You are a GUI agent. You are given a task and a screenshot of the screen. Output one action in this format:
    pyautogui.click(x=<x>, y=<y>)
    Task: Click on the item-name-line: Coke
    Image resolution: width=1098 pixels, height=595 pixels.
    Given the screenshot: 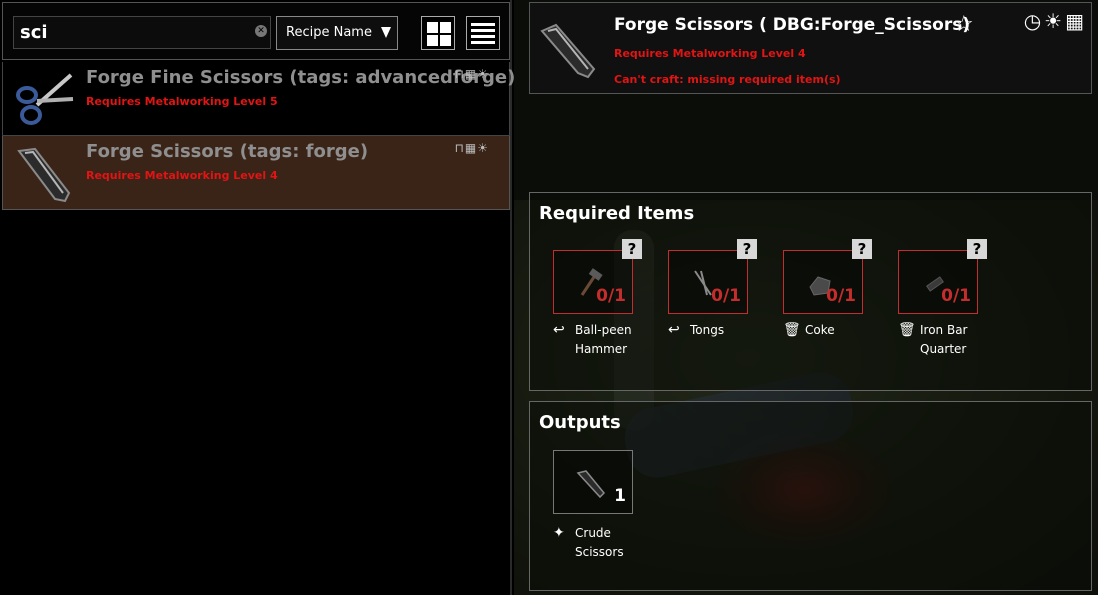 What is the action you would take?
    pyautogui.click(x=820, y=330)
    